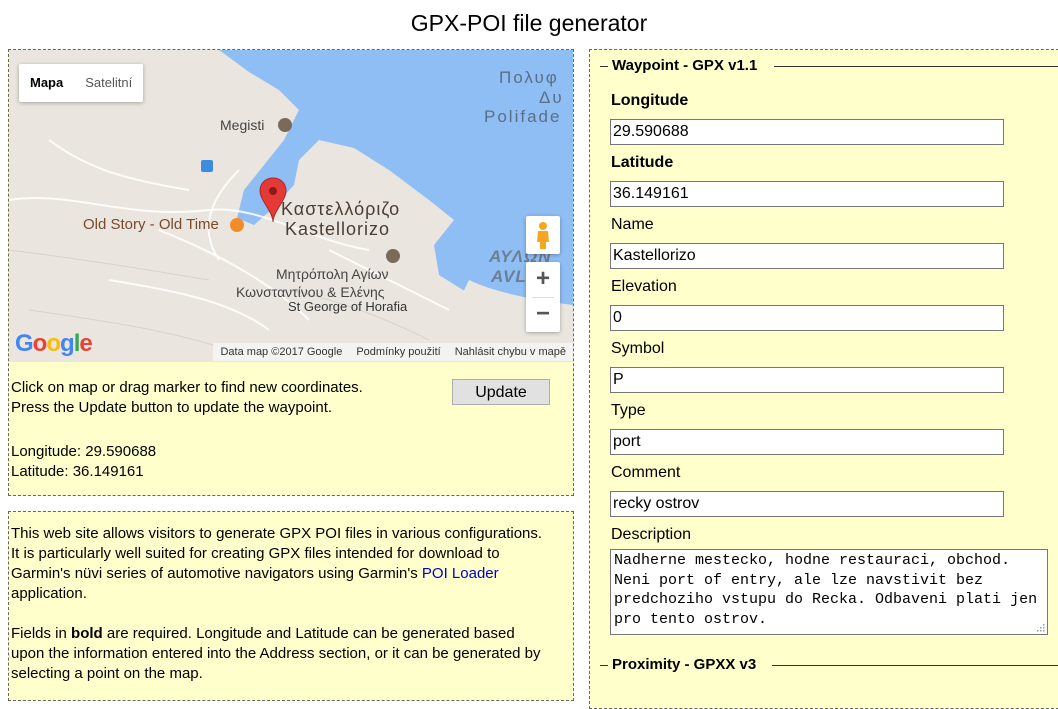  What do you see at coordinates (460, 573) in the screenshot?
I see `poi-loader-link: POI Loader` at bounding box center [460, 573].